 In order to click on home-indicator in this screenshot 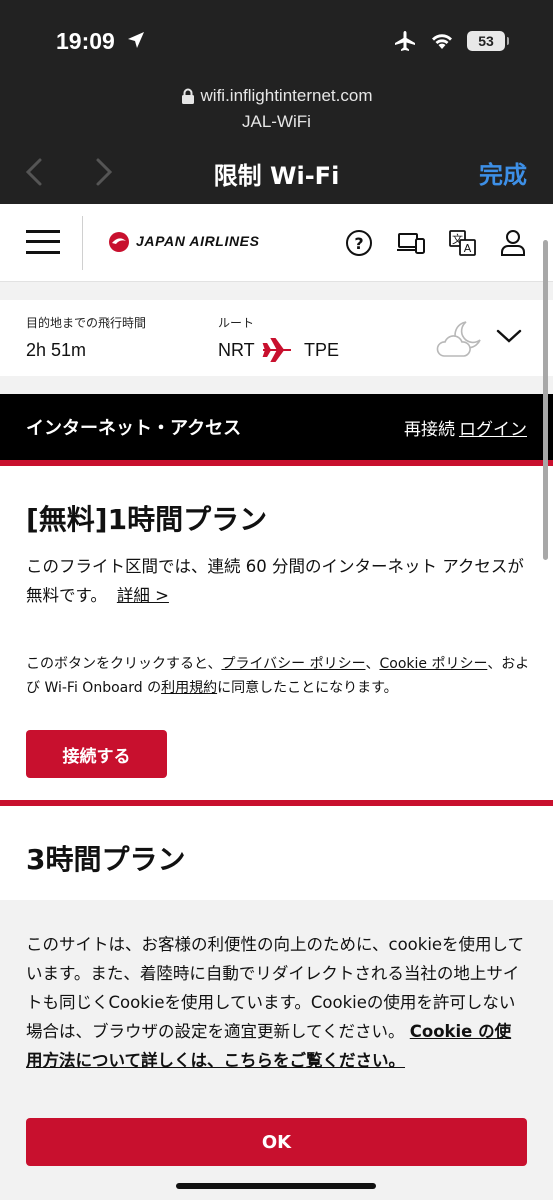, I will do `click(276, 1186)`.